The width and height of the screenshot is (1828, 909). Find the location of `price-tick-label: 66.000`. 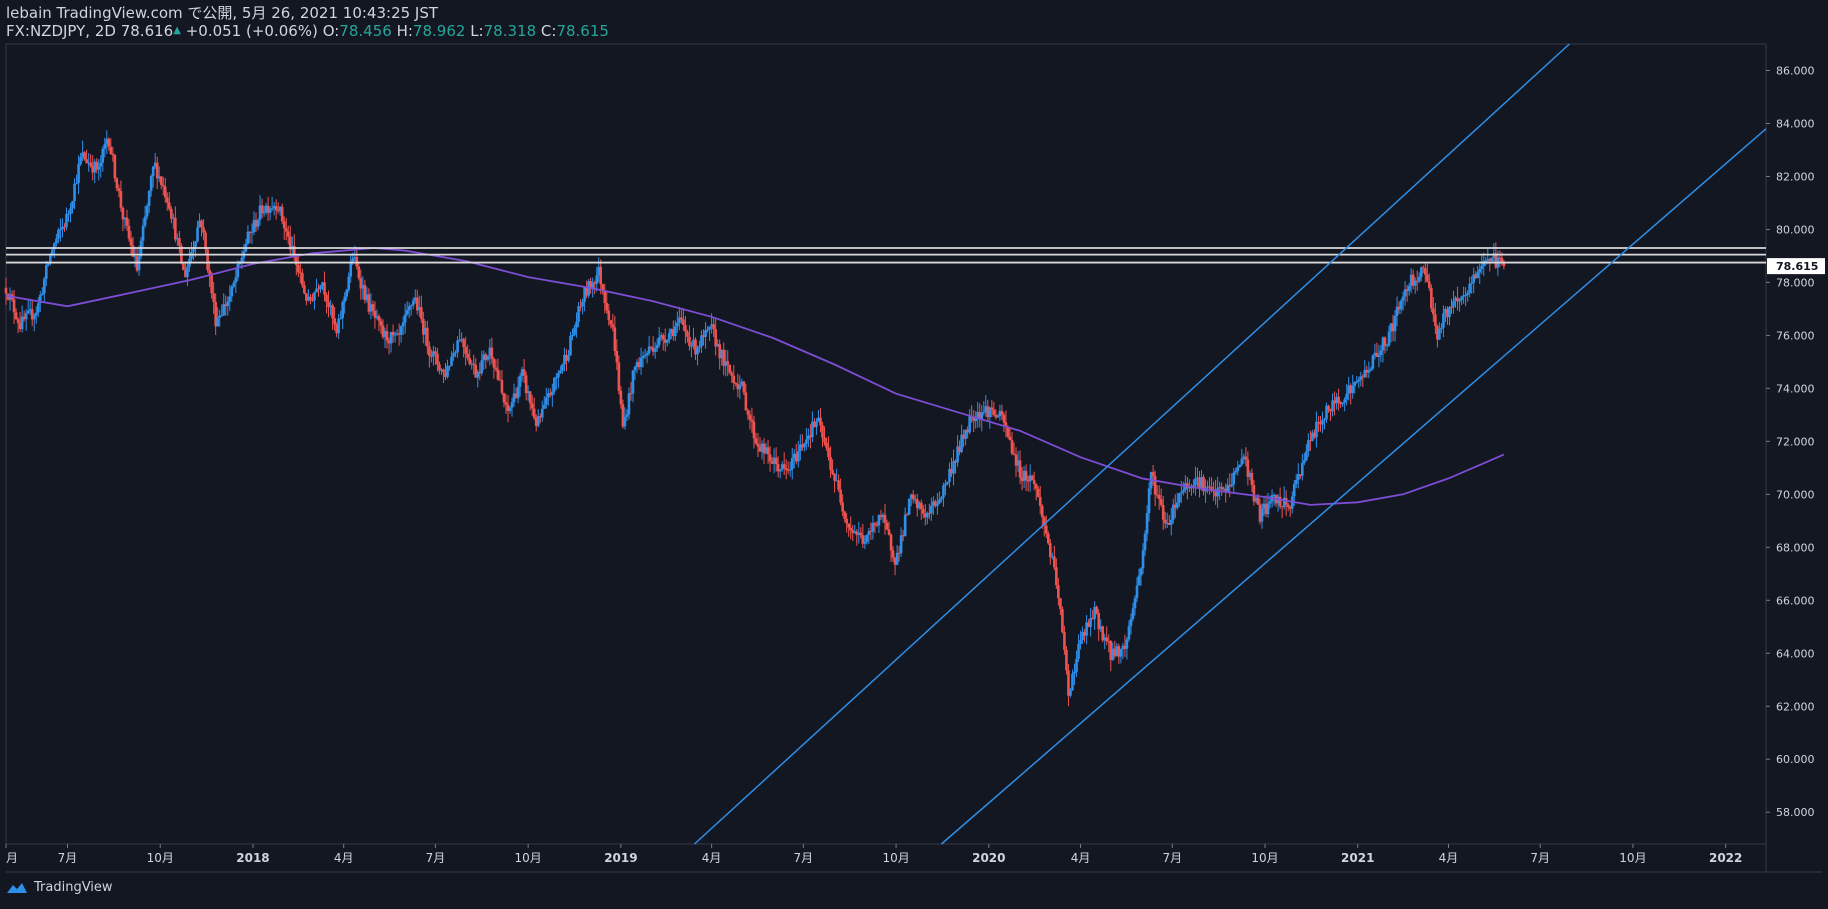

price-tick-label: 66.000 is located at coordinates (1795, 600).